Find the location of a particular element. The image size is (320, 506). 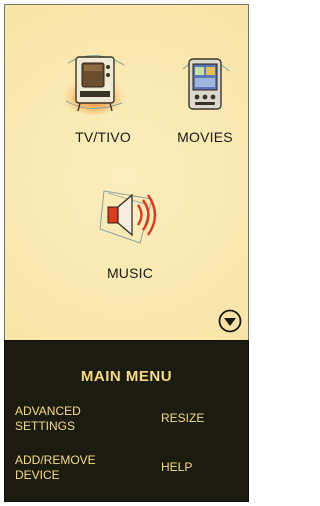

pda-movies-icon is located at coordinates (205, 84).